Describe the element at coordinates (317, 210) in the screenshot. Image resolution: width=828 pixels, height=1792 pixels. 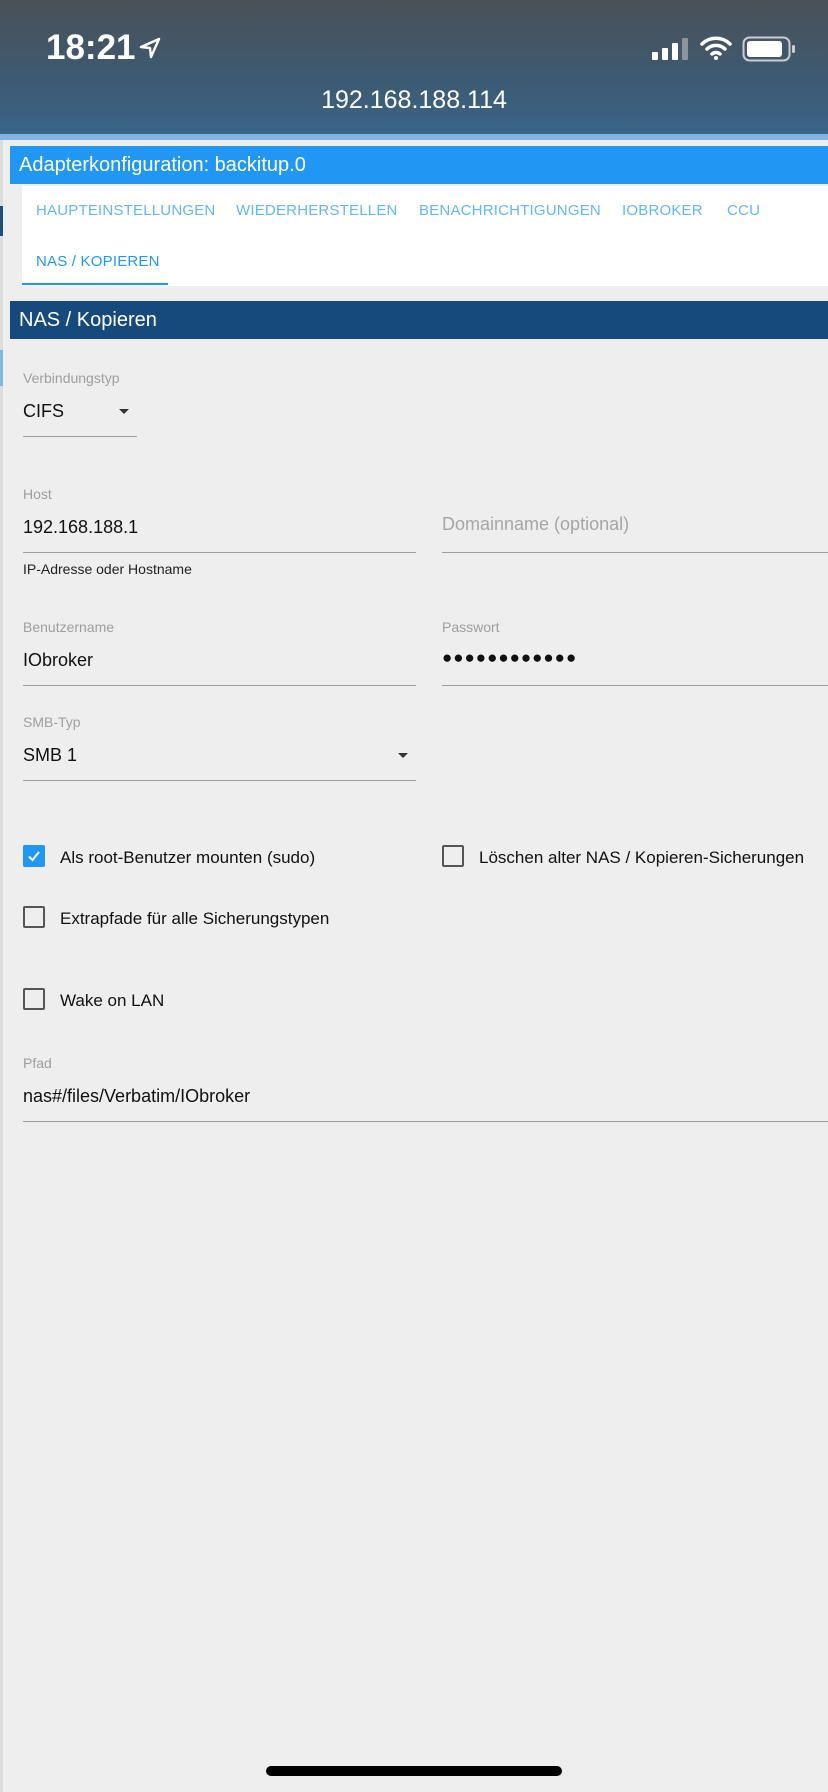
I see `tab-wiederherstellen: WIEDERHERSTELLEN` at that location.